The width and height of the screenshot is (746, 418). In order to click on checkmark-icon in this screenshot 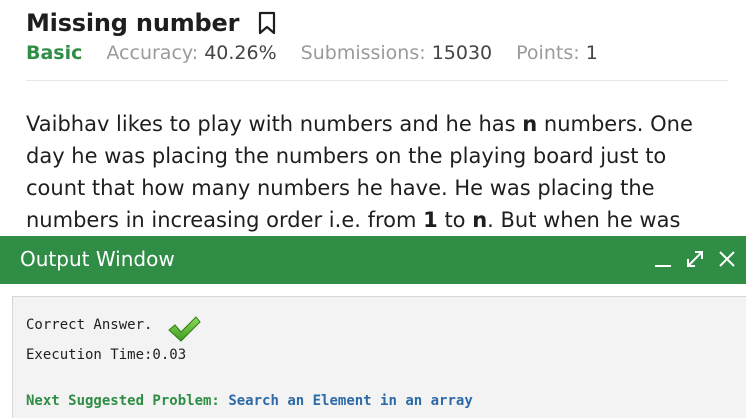, I will do `click(184, 329)`.